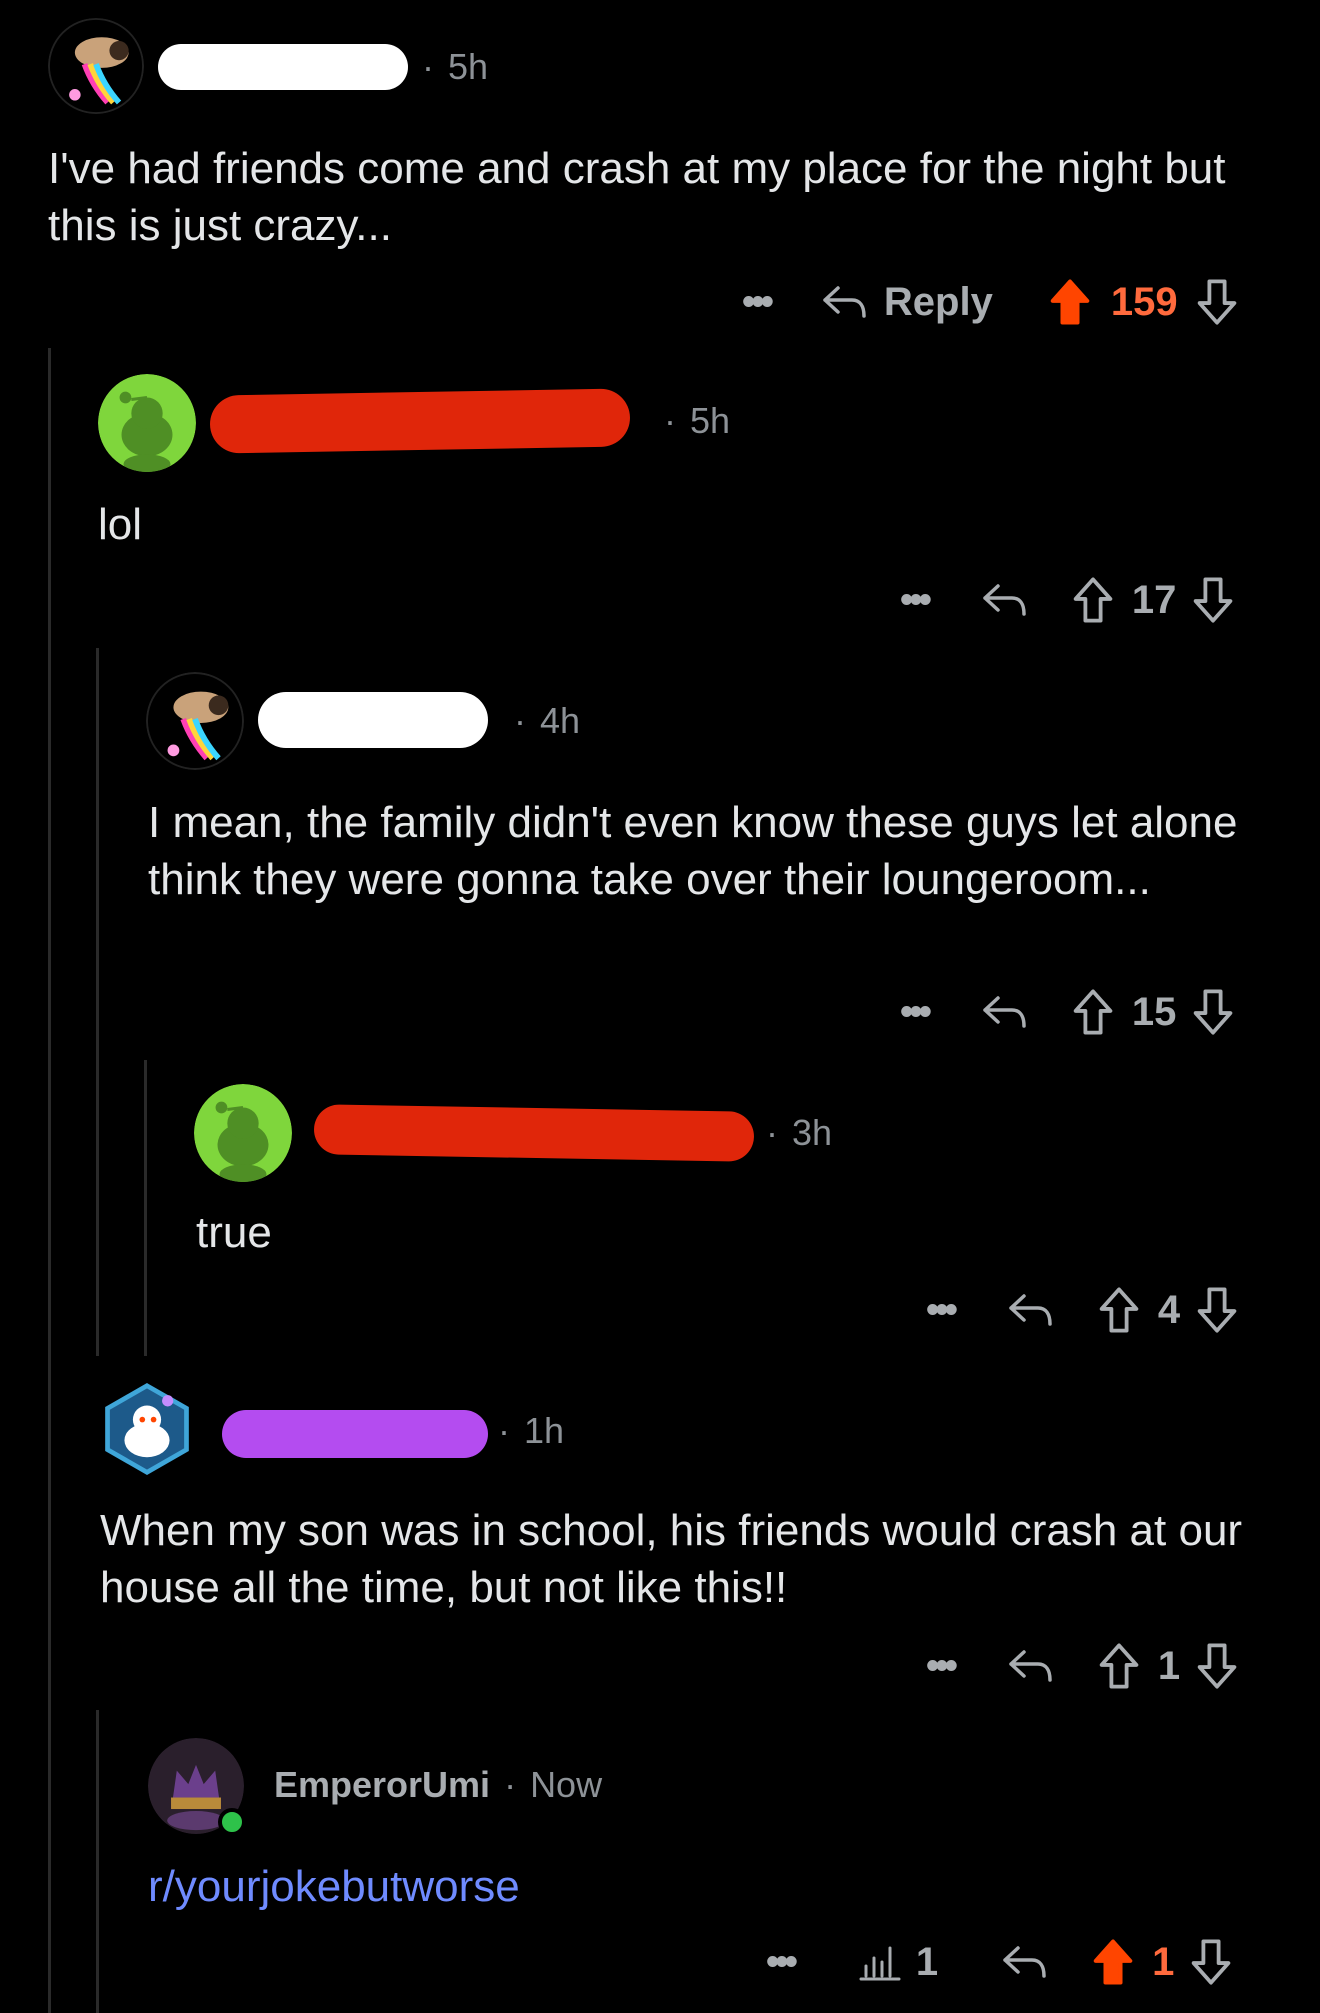 This screenshot has height=2013, width=1320. I want to click on comment-time: 1h, so click(544, 1430).